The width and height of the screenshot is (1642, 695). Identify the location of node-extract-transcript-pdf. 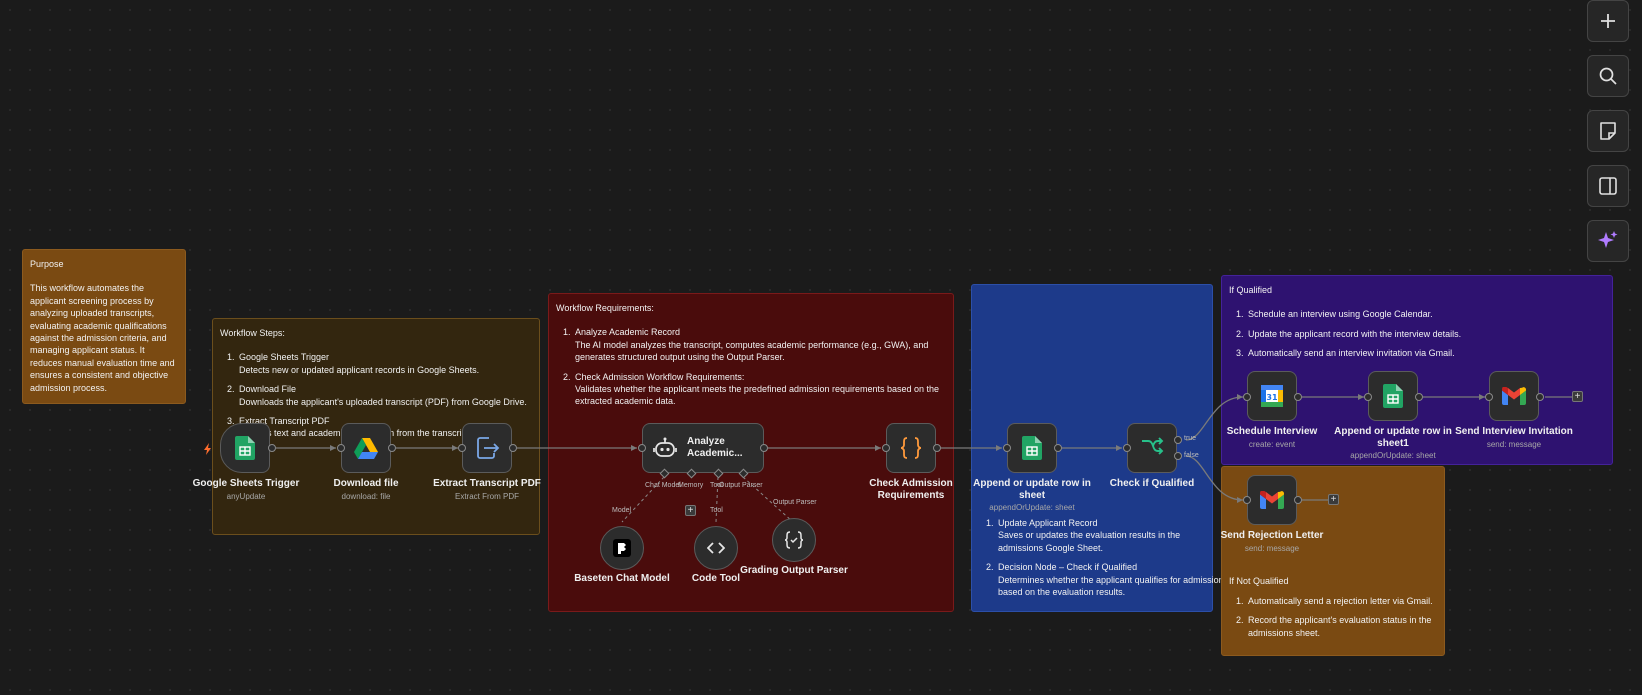
(487, 448).